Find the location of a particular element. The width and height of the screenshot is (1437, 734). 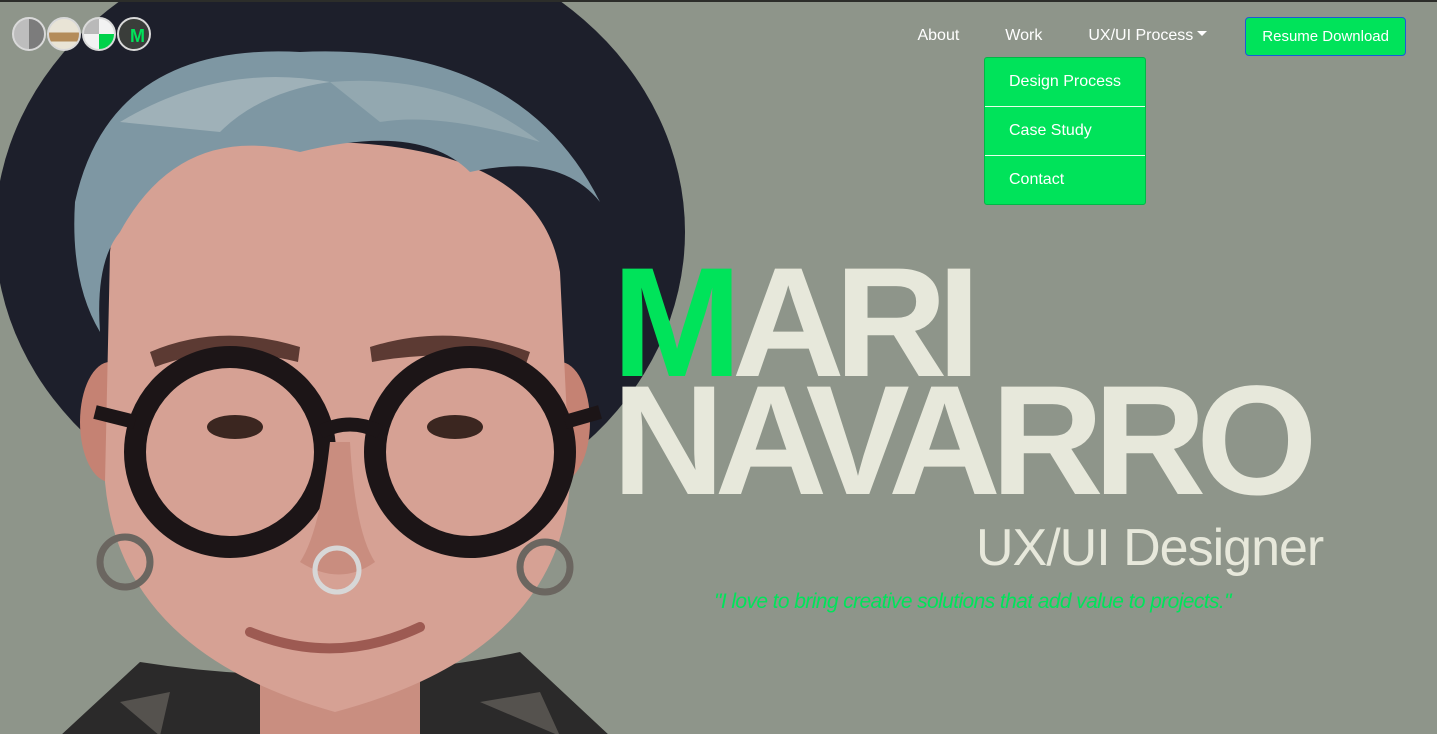

nav-dropdown-ux-ui-process: UX/UI Process is located at coordinates (1148, 36).